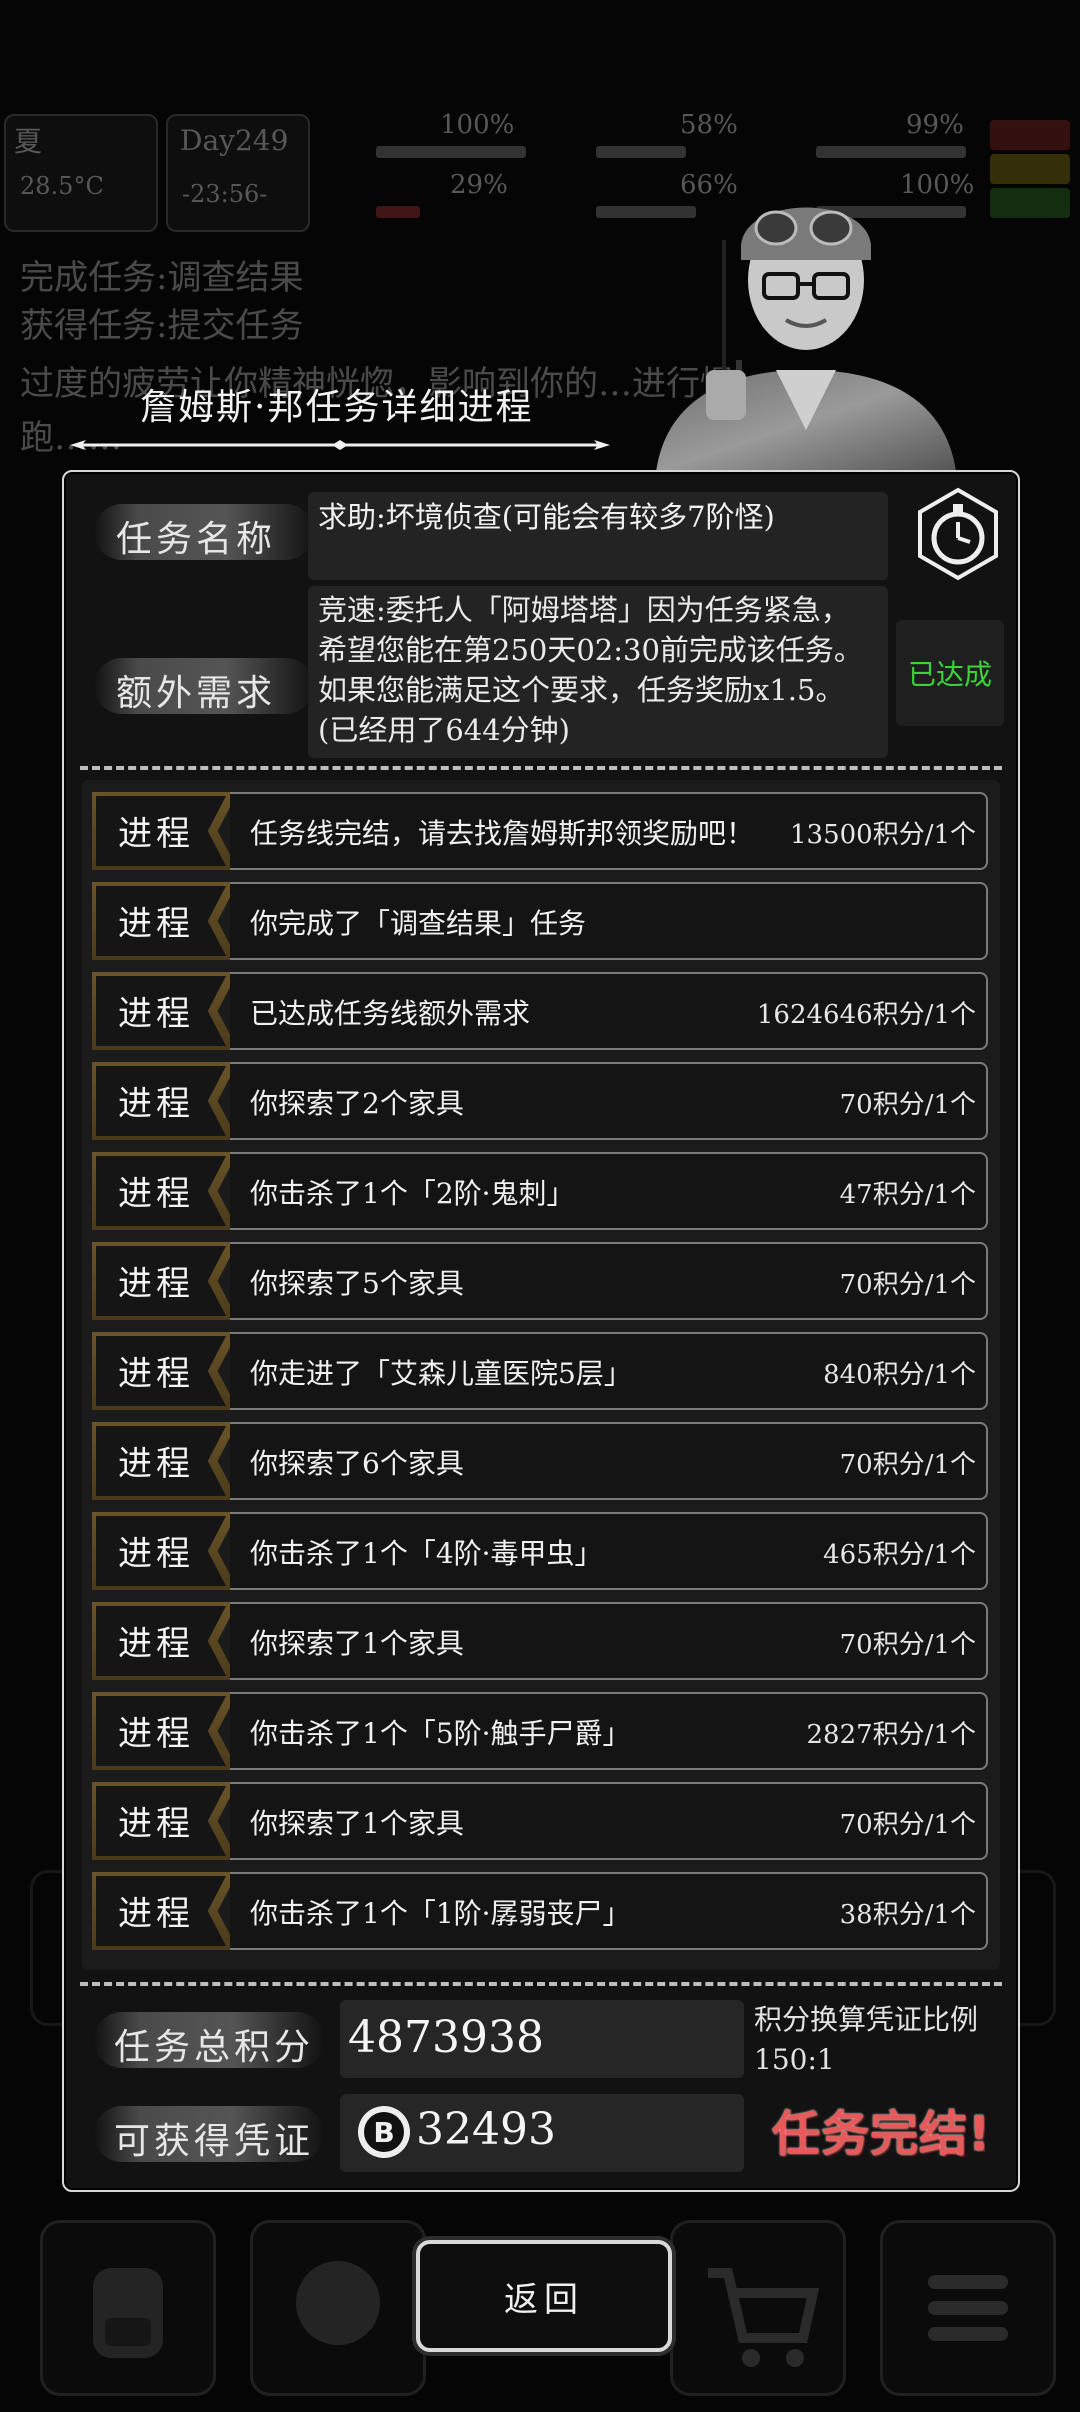 Image resolution: width=1080 pixels, height=2412 pixels. Describe the element at coordinates (546, 517) in the screenshot. I see `quest-name: 求助:坏境侦查(可能会有较多7阶怪)` at that location.